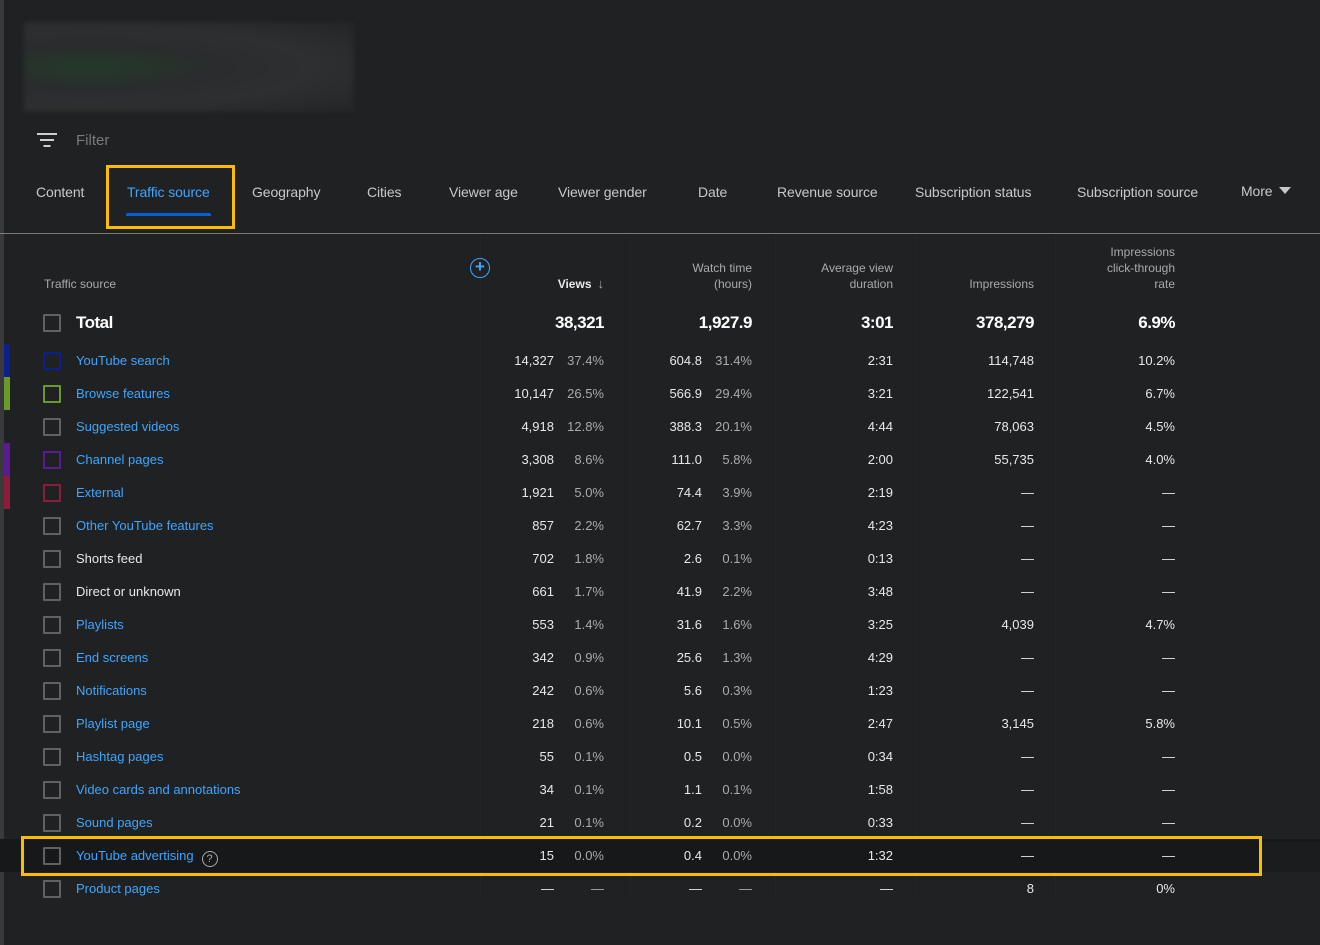 This screenshot has height=945, width=1320. I want to click on plus-circle-icon: +, so click(480, 268).